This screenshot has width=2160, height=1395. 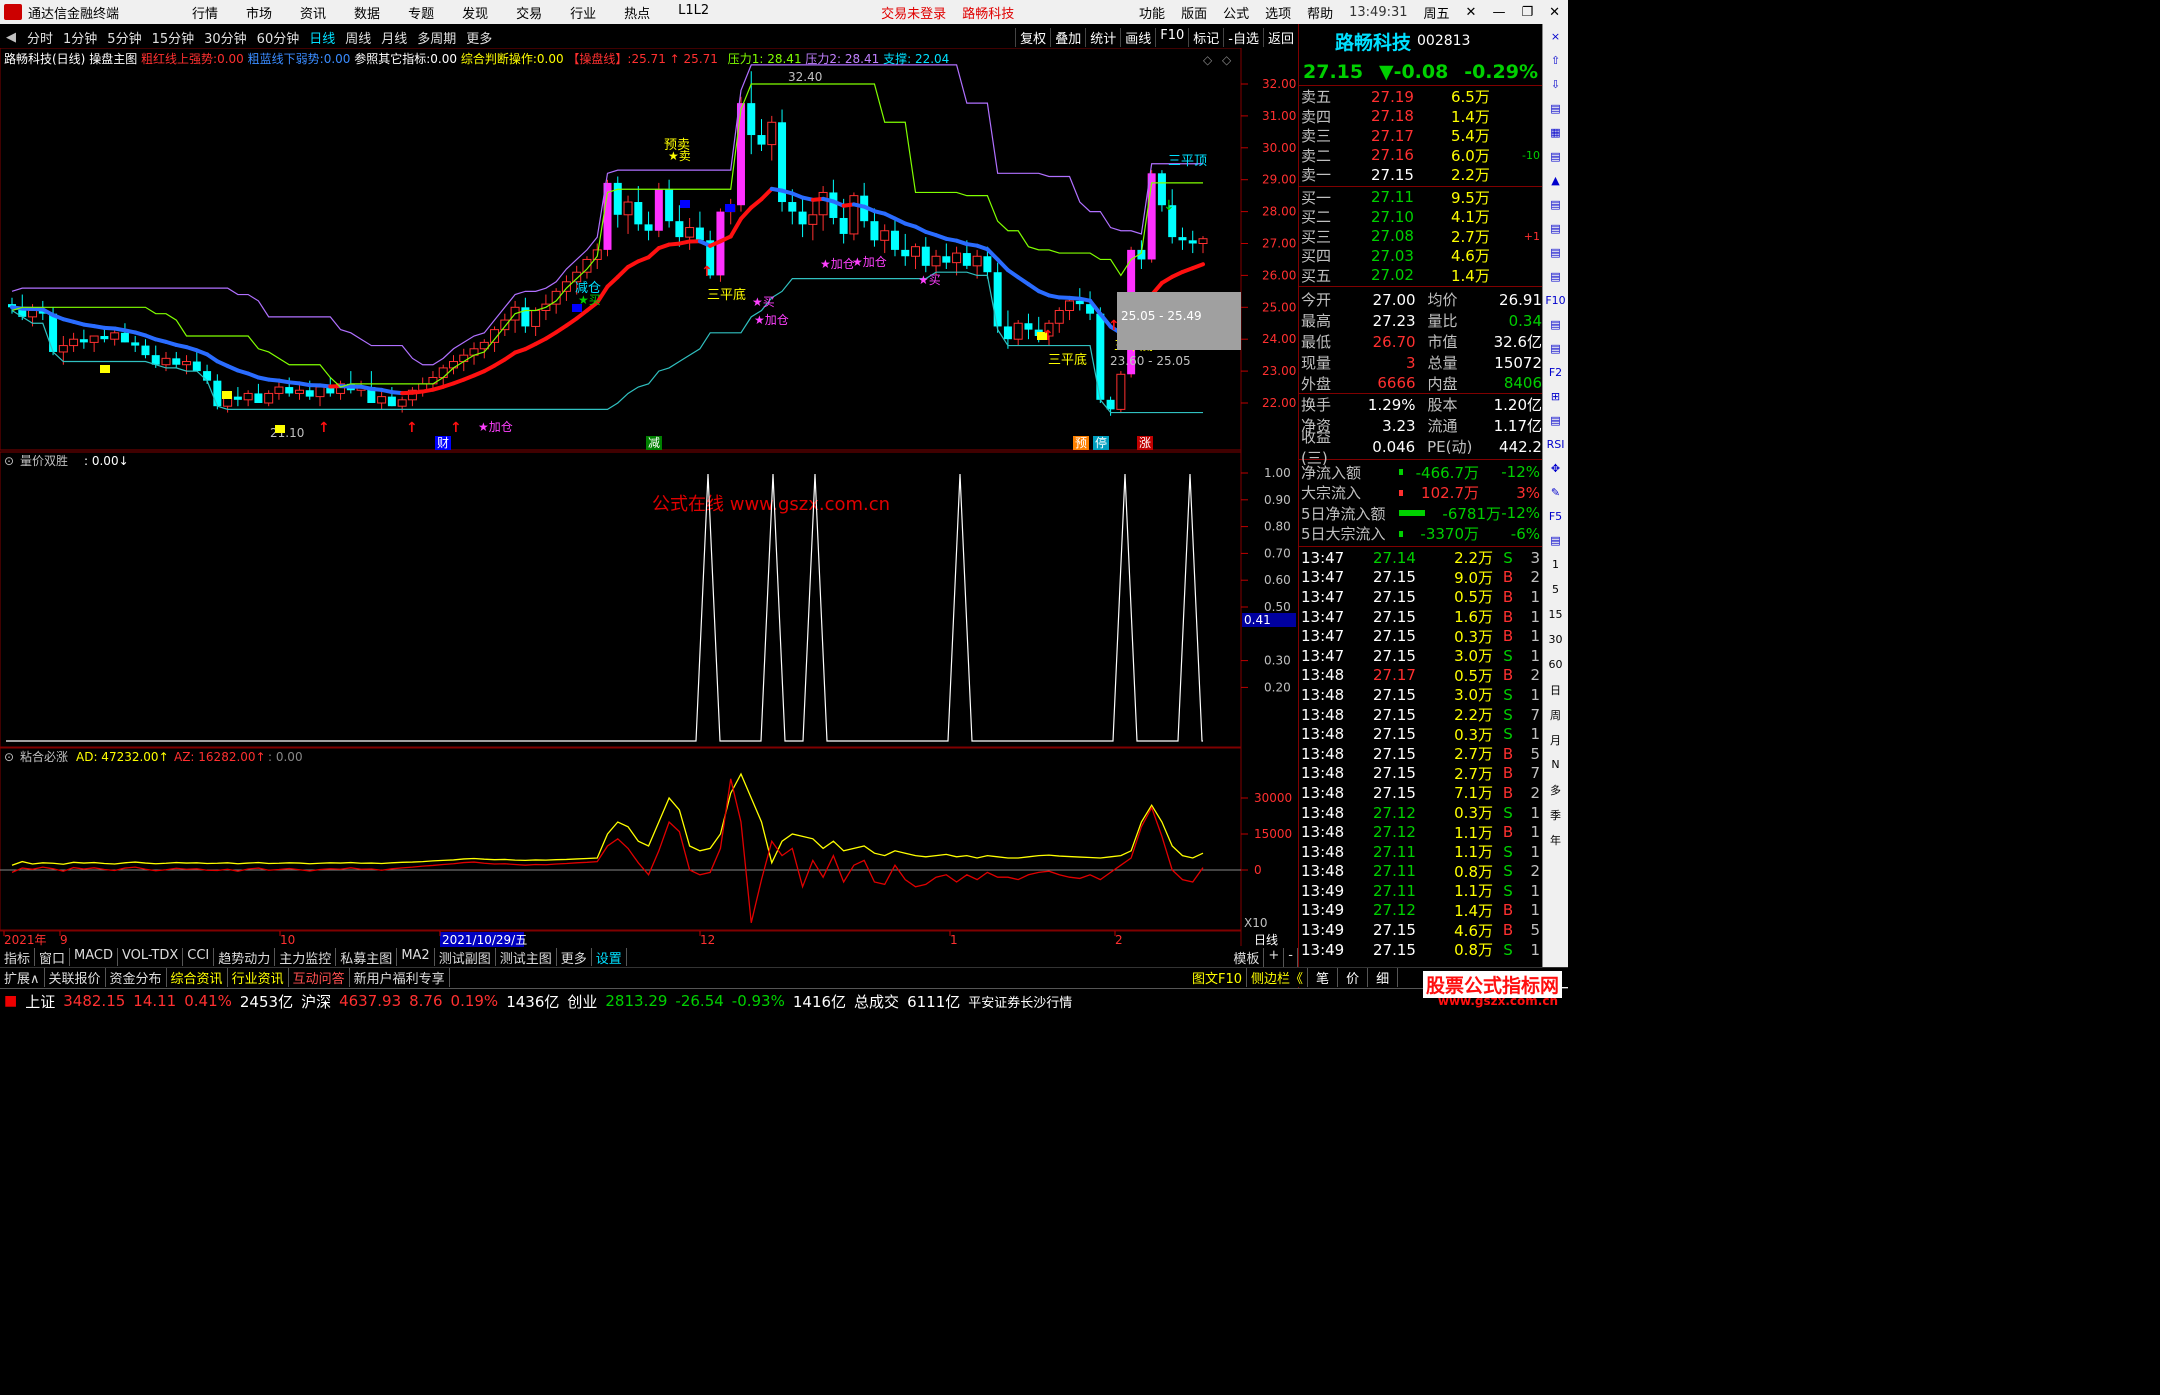 I want to click on period-tab-1: 1分钟, so click(x=80, y=37).